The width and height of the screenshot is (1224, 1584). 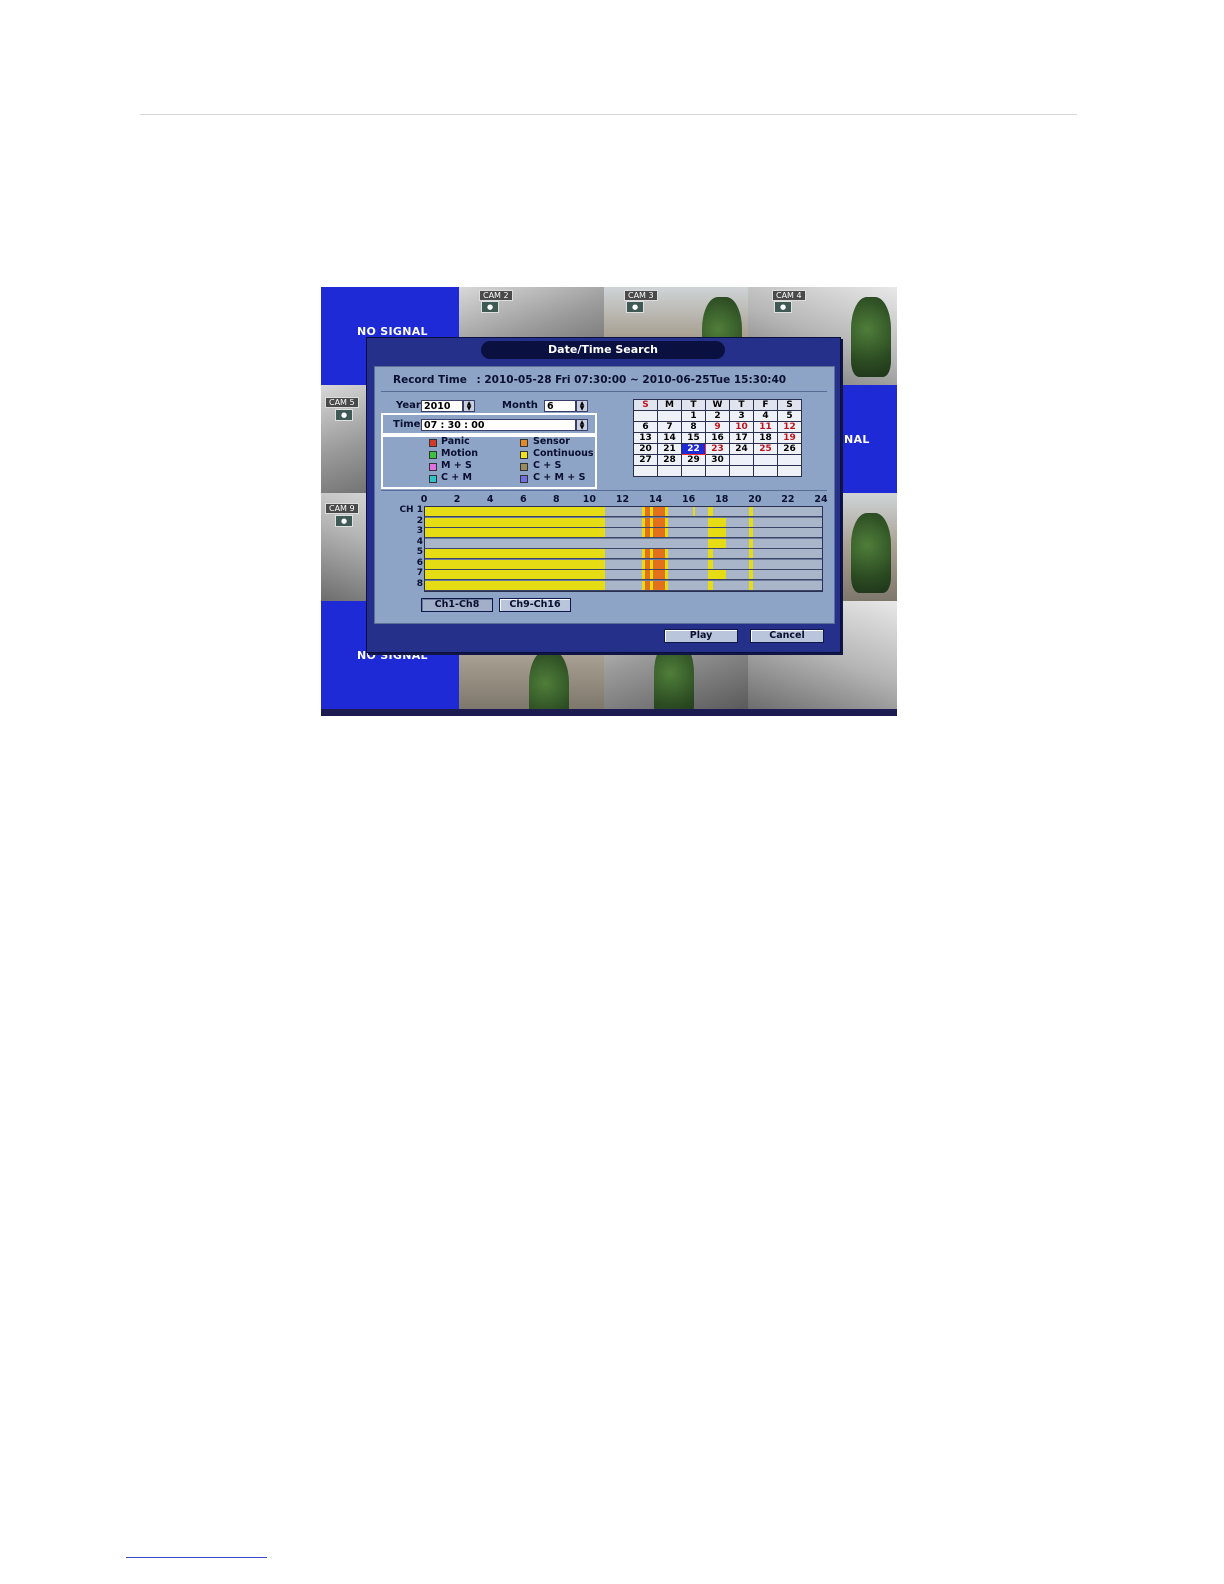 What do you see at coordinates (717, 405) in the screenshot?
I see `calendar-header-row: SMTWTFS` at bounding box center [717, 405].